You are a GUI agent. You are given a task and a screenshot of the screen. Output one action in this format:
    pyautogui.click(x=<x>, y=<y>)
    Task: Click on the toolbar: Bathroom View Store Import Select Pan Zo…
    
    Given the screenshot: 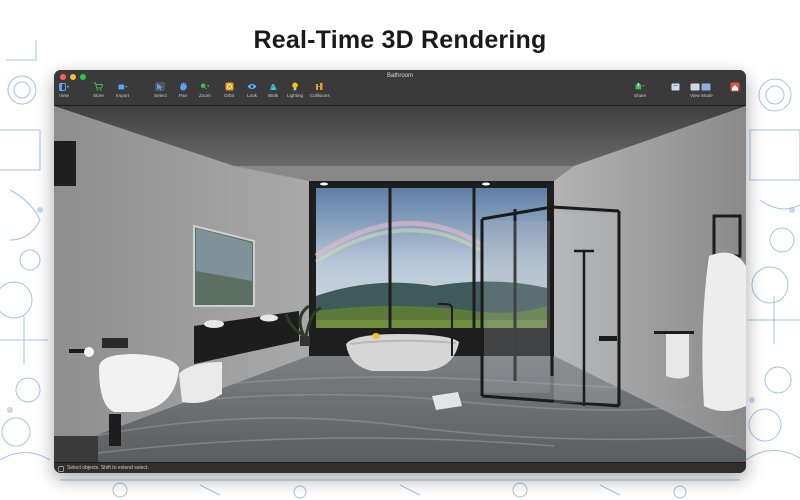 What is the action you would take?
    pyautogui.click(x=400, y=88)
    